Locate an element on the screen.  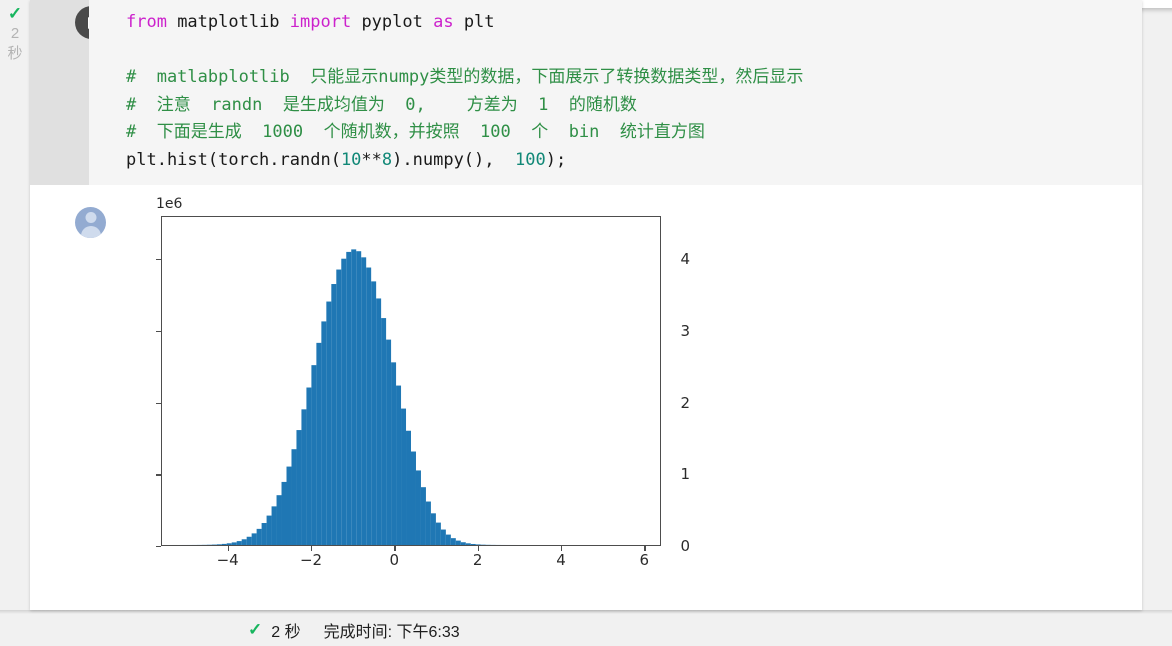
x-axis-tick-label: −2 is located at coordinates (311, 560).